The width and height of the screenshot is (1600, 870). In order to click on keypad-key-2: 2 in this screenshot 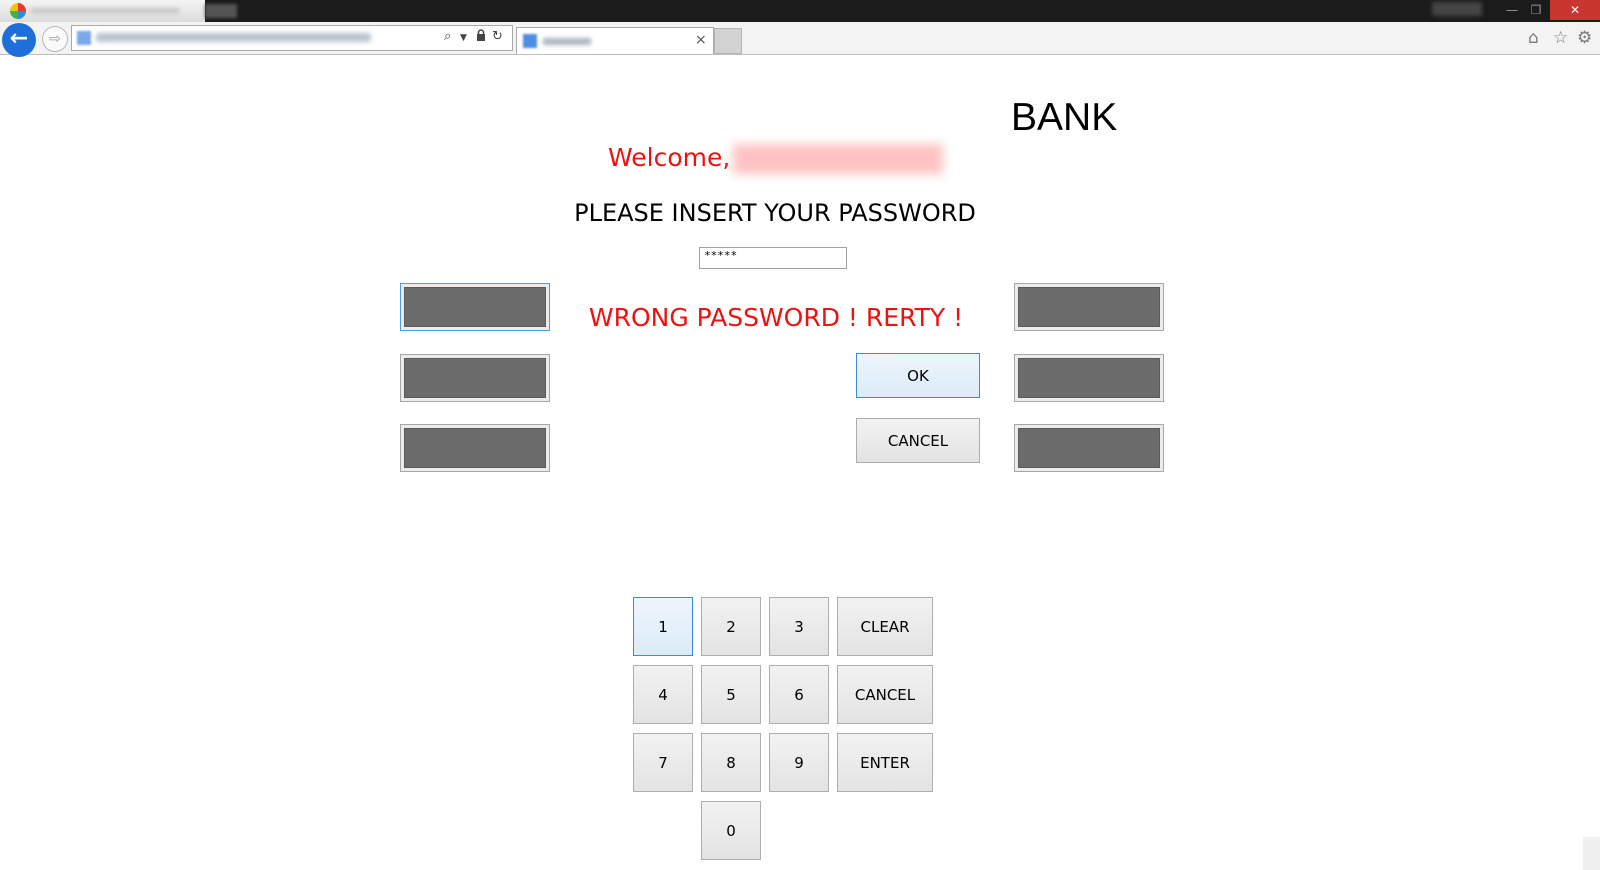, I will do `click(731, 626)`.